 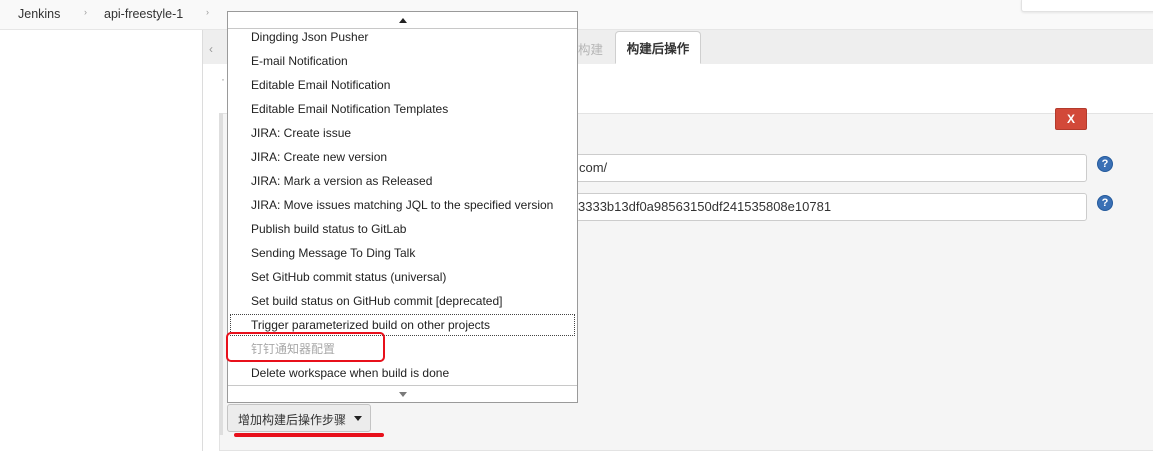 What do you see at coordinates (402, 85) in the screenshot?
I see `dropdown-item-editable-email-notification: Editable Email Notification` at bounding box center [402, 85].